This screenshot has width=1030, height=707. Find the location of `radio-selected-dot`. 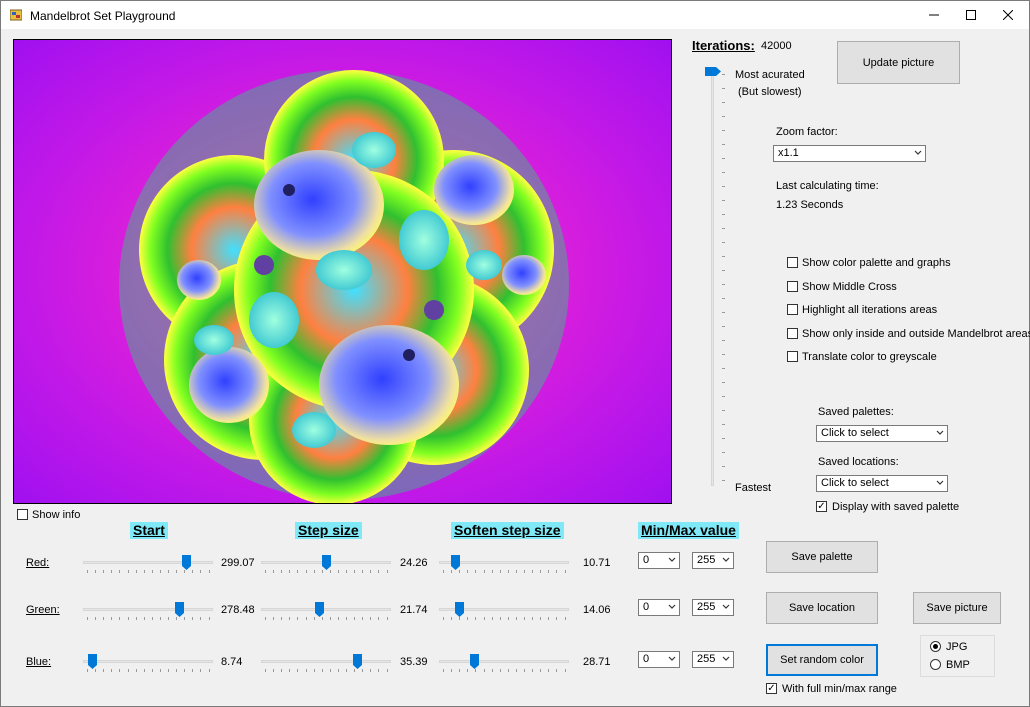

radio-selected-dot is located at coordinates (935, 646).